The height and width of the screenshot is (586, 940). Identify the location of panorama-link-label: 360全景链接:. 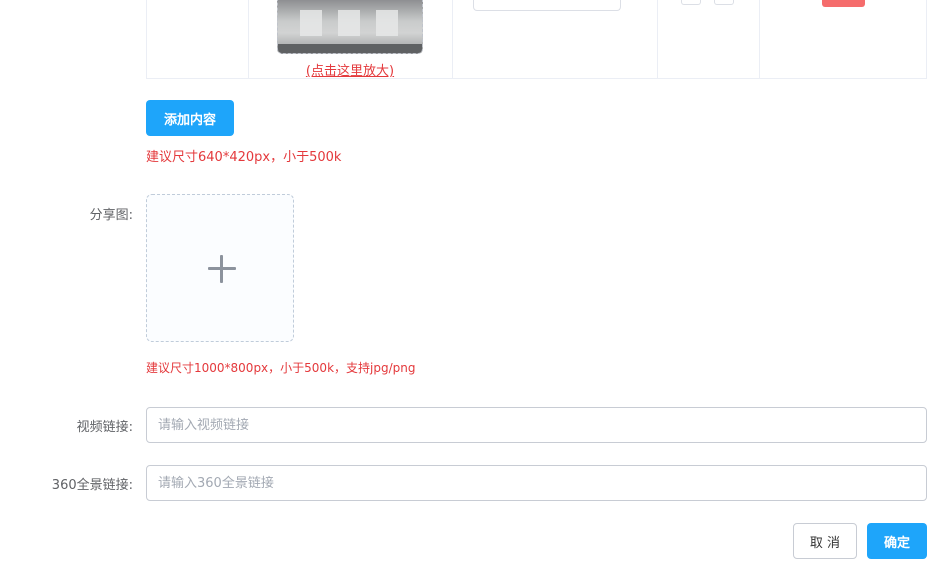
(92, 485).